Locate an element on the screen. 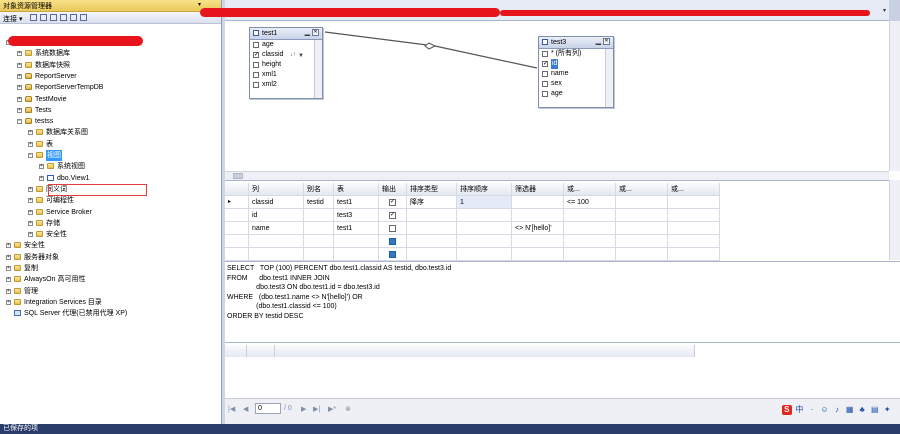  ime-icon: 中 is located at coordinates (800, 410).